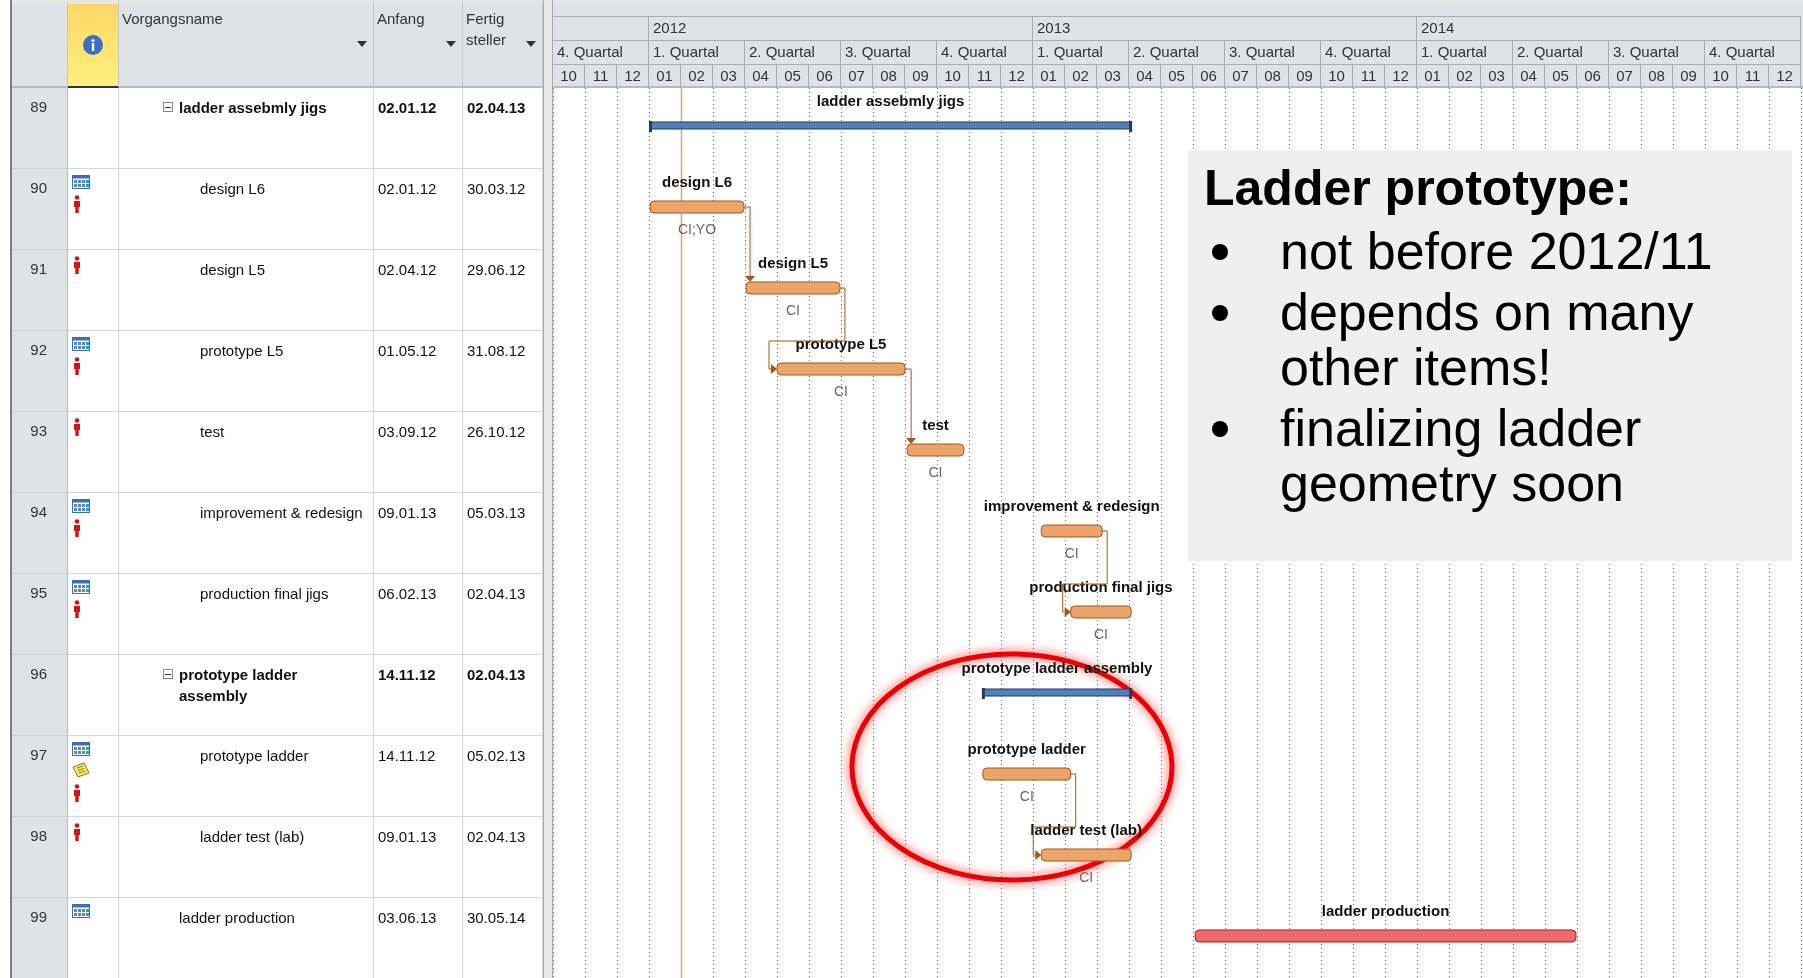 The width and height of the screenshot is (1803, 978). I want to click on bar-label: ladder test (lab), so click(1086, 829).